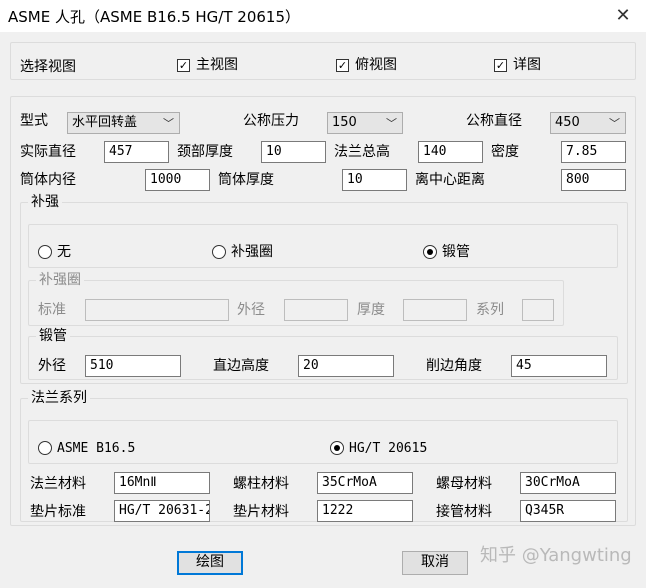 The width and height of the screenshot is (646, 588). What do you see at coordinates (241, 366) in the screenshot?
I see `forged-straight-label: 直边高度` at bounding box center [241, 366].